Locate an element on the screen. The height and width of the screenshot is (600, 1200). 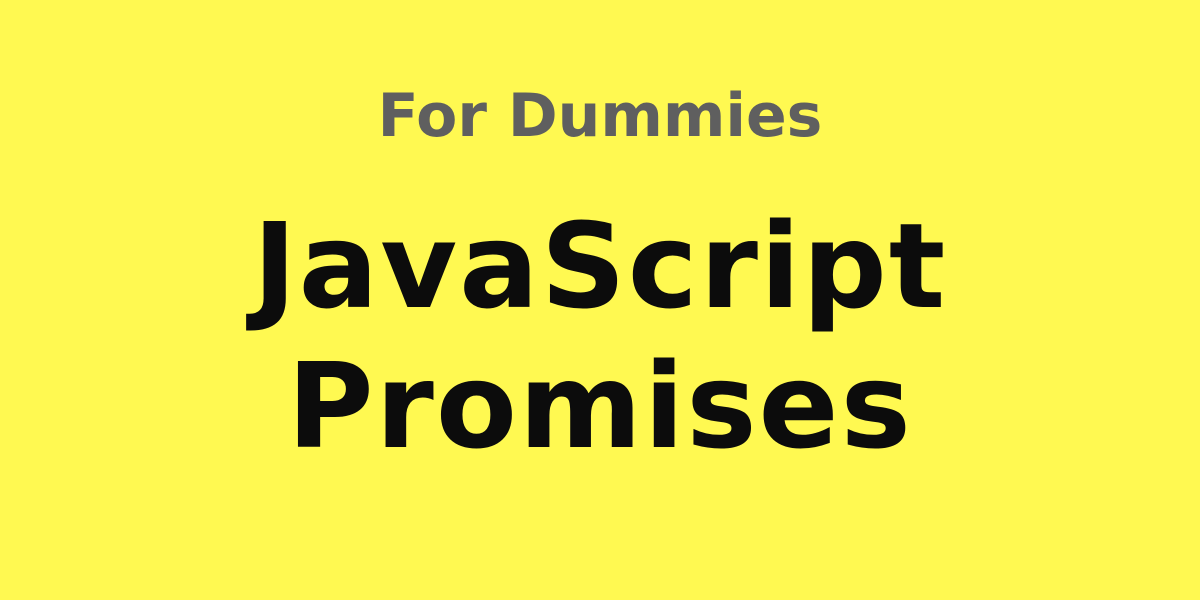
title-line-promises: Promises is located at coordinates (600, 406).